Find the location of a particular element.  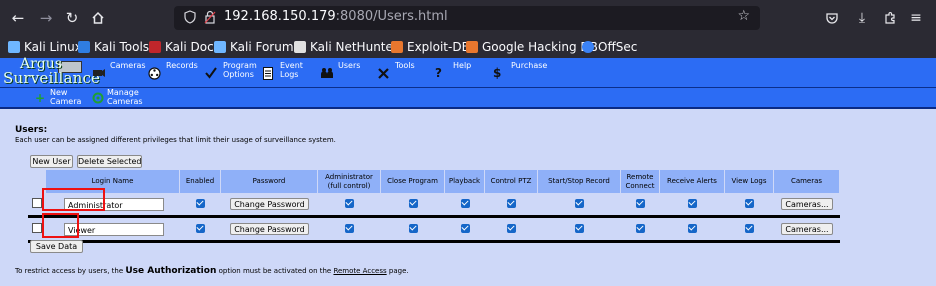

ptz-cell is located at coordinates (511, 204).